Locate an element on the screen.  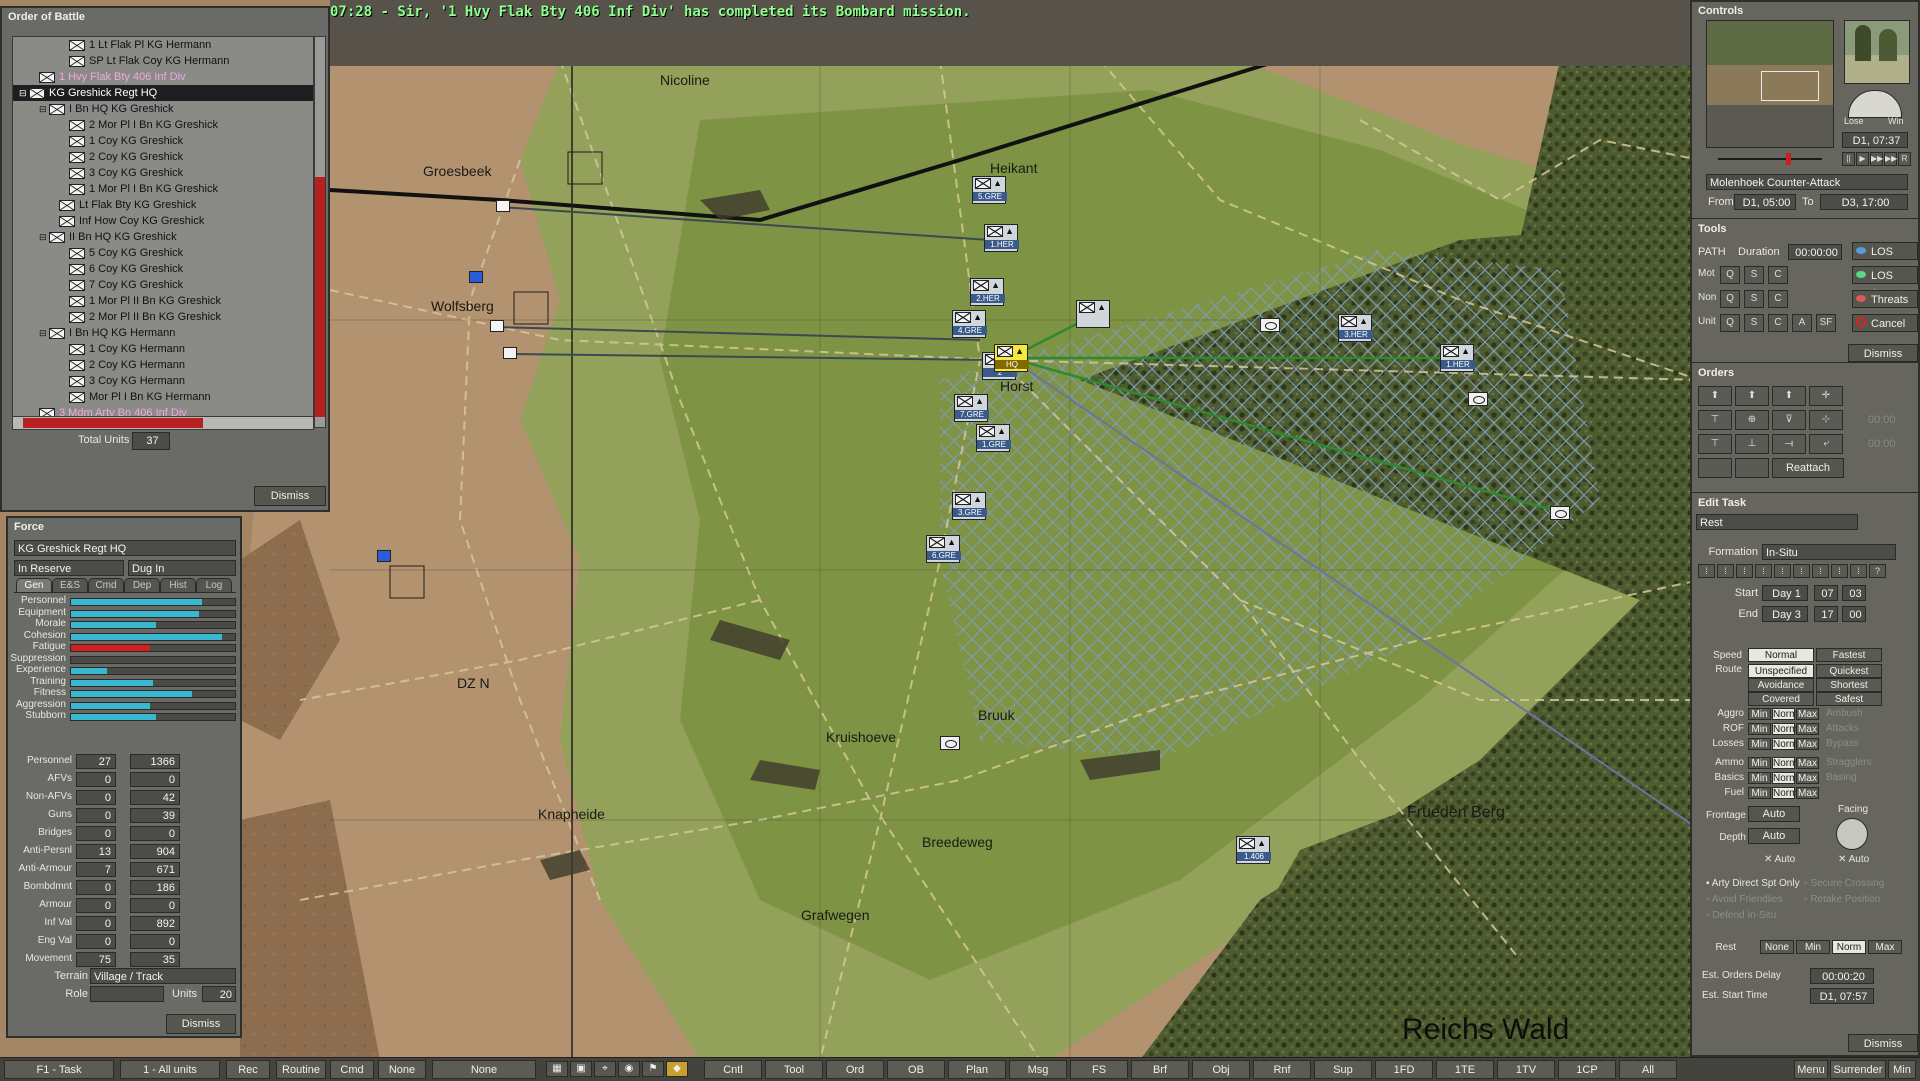
bottom-button: Msg is located at coordinates (1038, 1069).